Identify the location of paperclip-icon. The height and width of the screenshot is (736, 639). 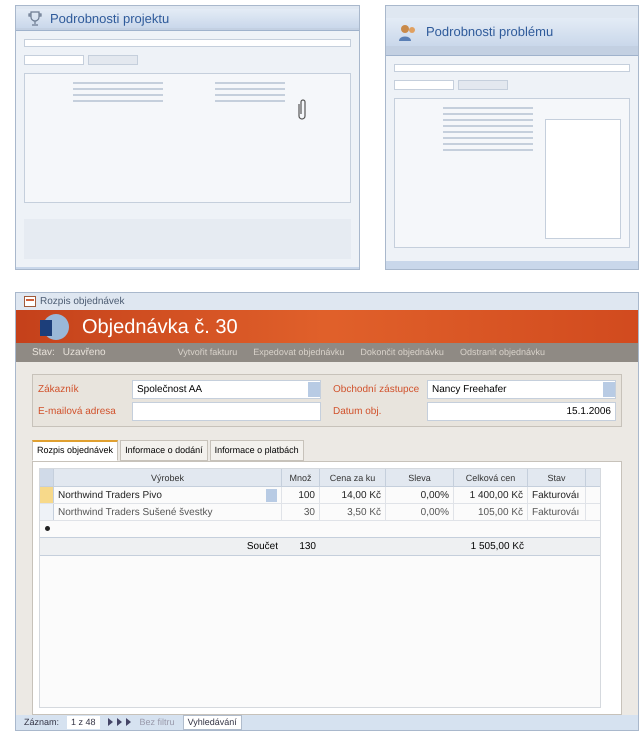
(302, 110).